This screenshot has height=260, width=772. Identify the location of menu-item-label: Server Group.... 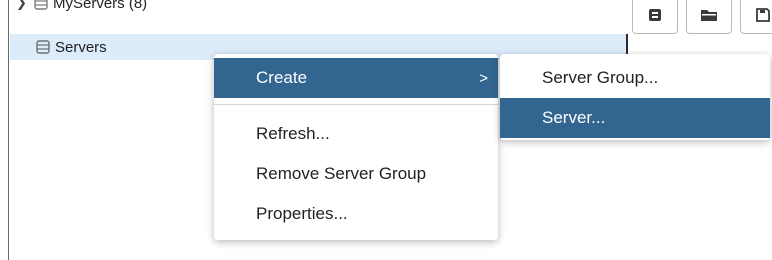
(600, 77).